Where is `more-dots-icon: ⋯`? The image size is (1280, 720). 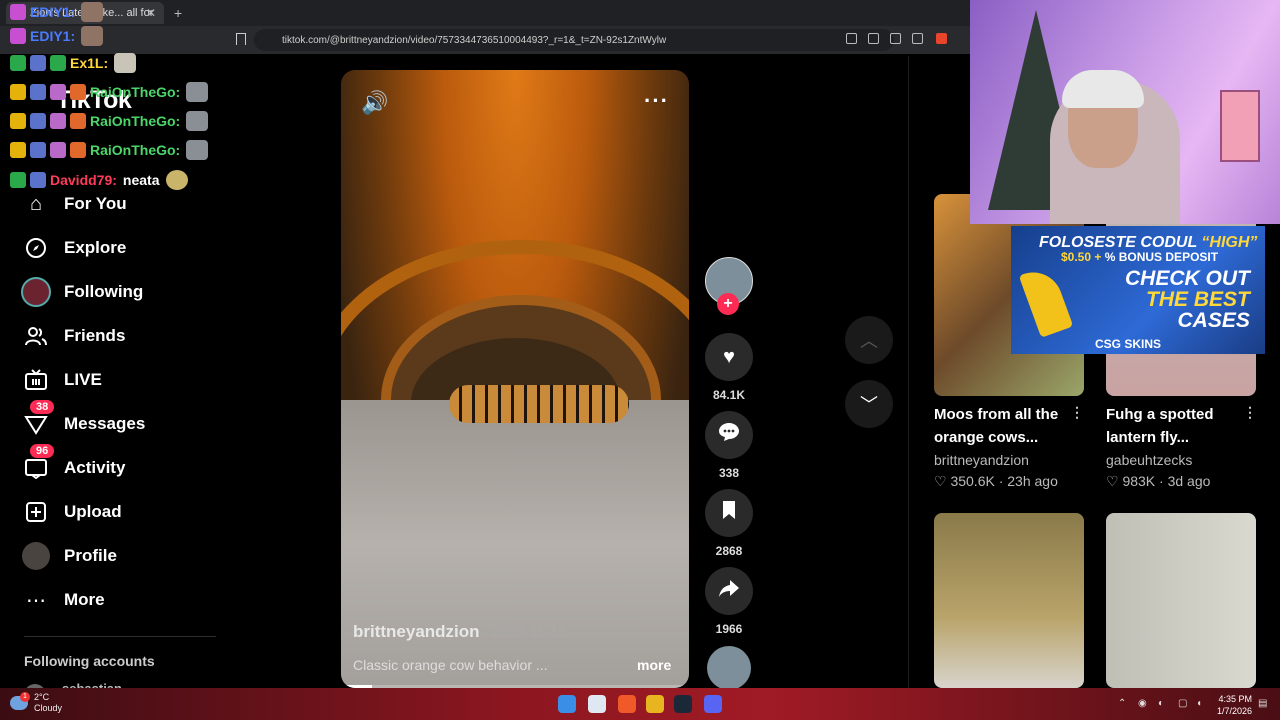 more-dots-icon: ⋯ is located at coordinates (36, 600).